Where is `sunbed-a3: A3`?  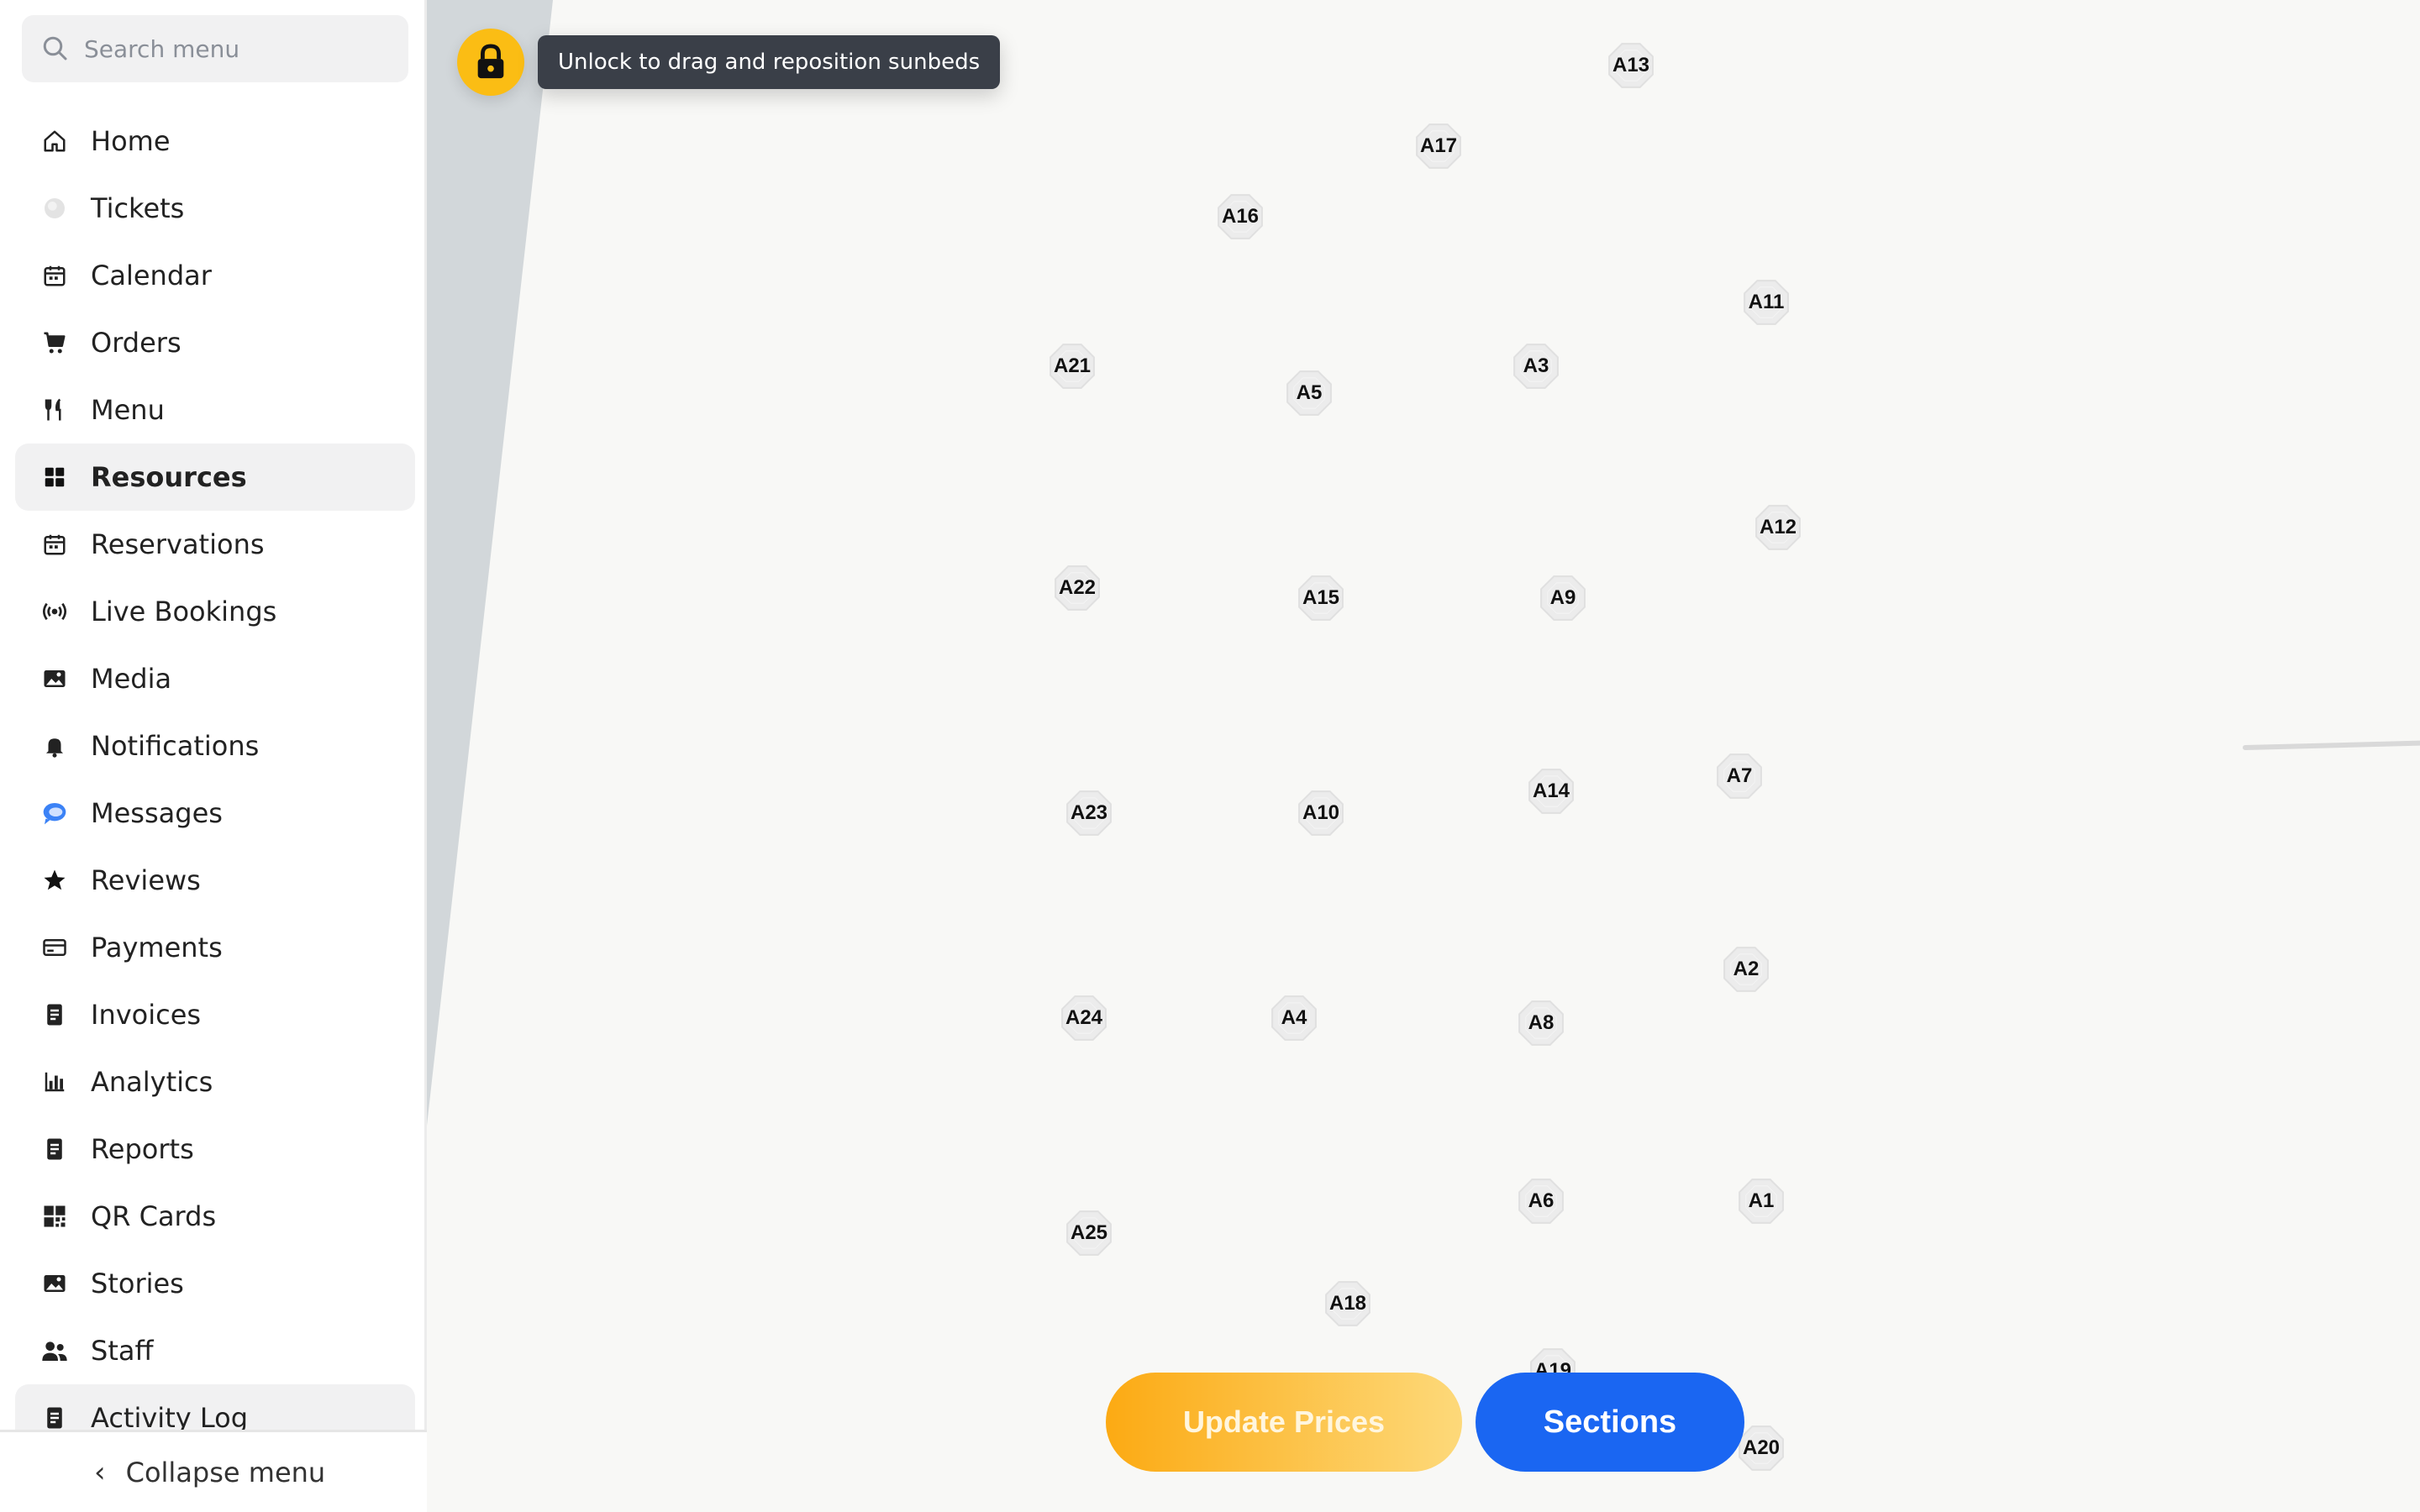
sunbed-a3: A3 is located at coordinates (1536, 366).